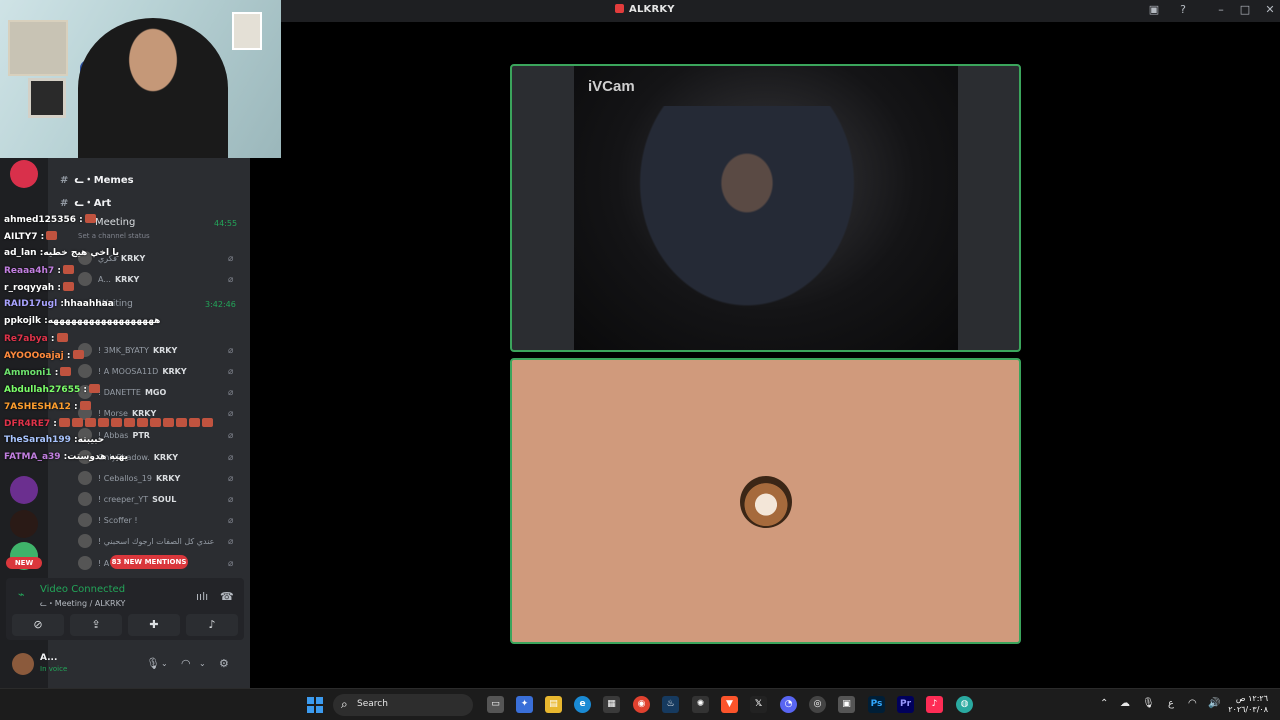 This screenshot has width=1280, height=720. Describe the element at coordinates (641, 704) in the screenshot. I see `chrome-icon: ◉` at that location.